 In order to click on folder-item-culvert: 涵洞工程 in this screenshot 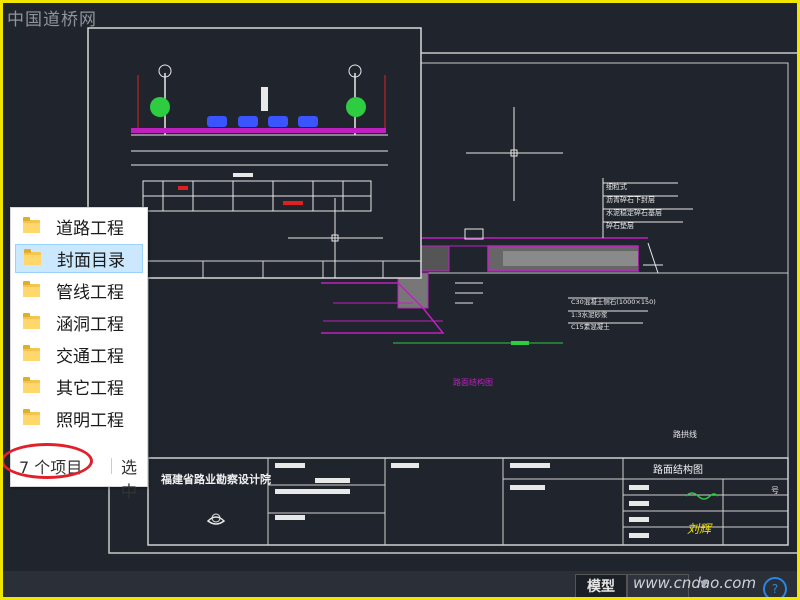, I will do `click(79, 322)`.